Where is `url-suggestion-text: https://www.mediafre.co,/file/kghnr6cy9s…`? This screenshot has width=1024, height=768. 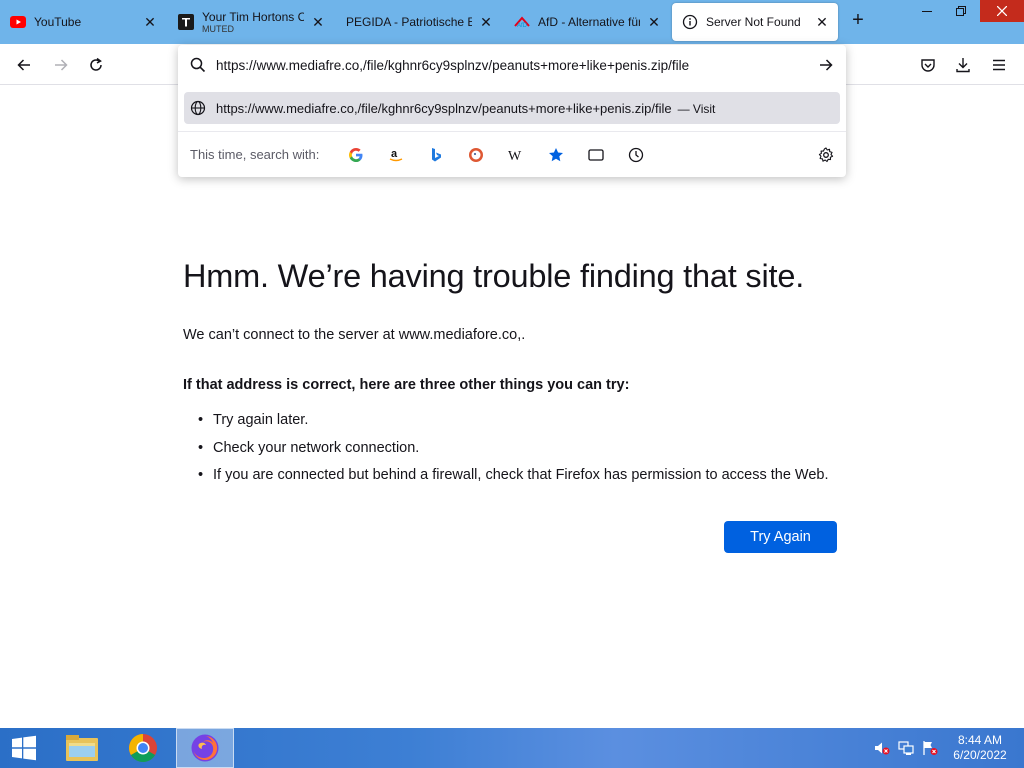
url-suggestion-text: https://www.mediafre.co,/file/kghnr6cy9s… is located at coordinates (444, 108).